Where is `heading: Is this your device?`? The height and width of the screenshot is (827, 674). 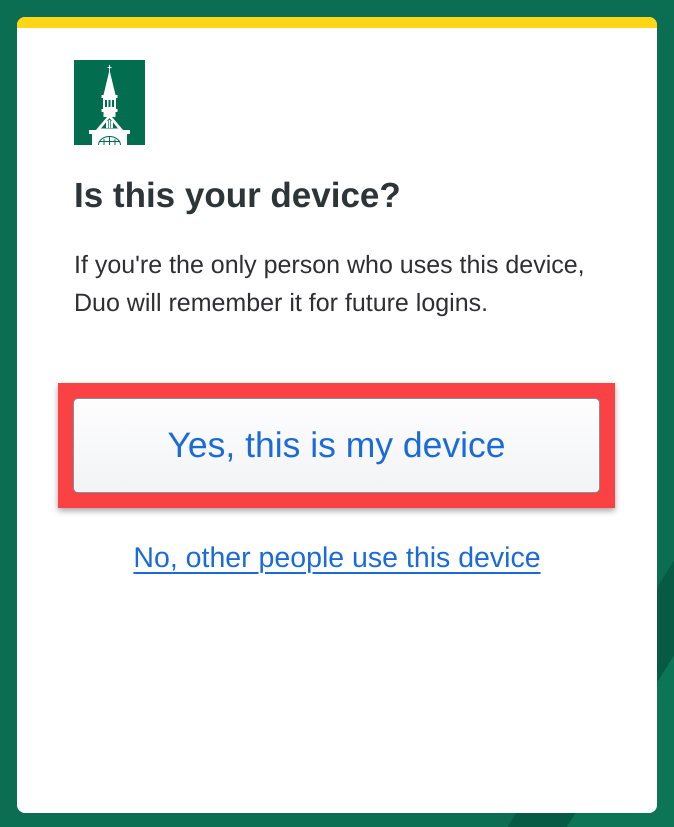 heading: Is this your device? is located at coordinates (237, 196).